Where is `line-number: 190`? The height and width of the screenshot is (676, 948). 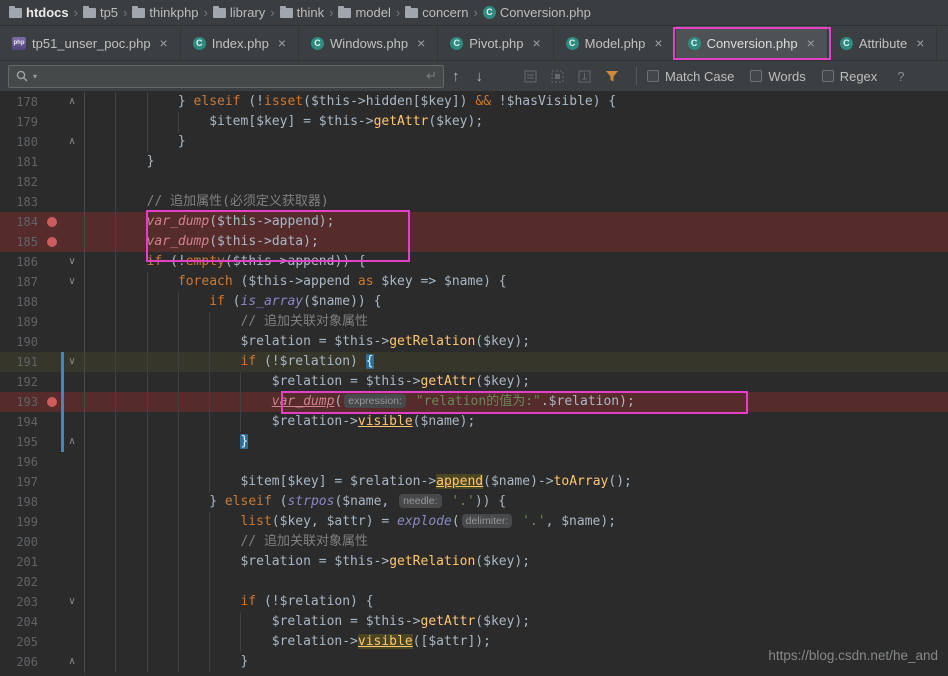 line-number: 190 is located at coordinates (22, 342).